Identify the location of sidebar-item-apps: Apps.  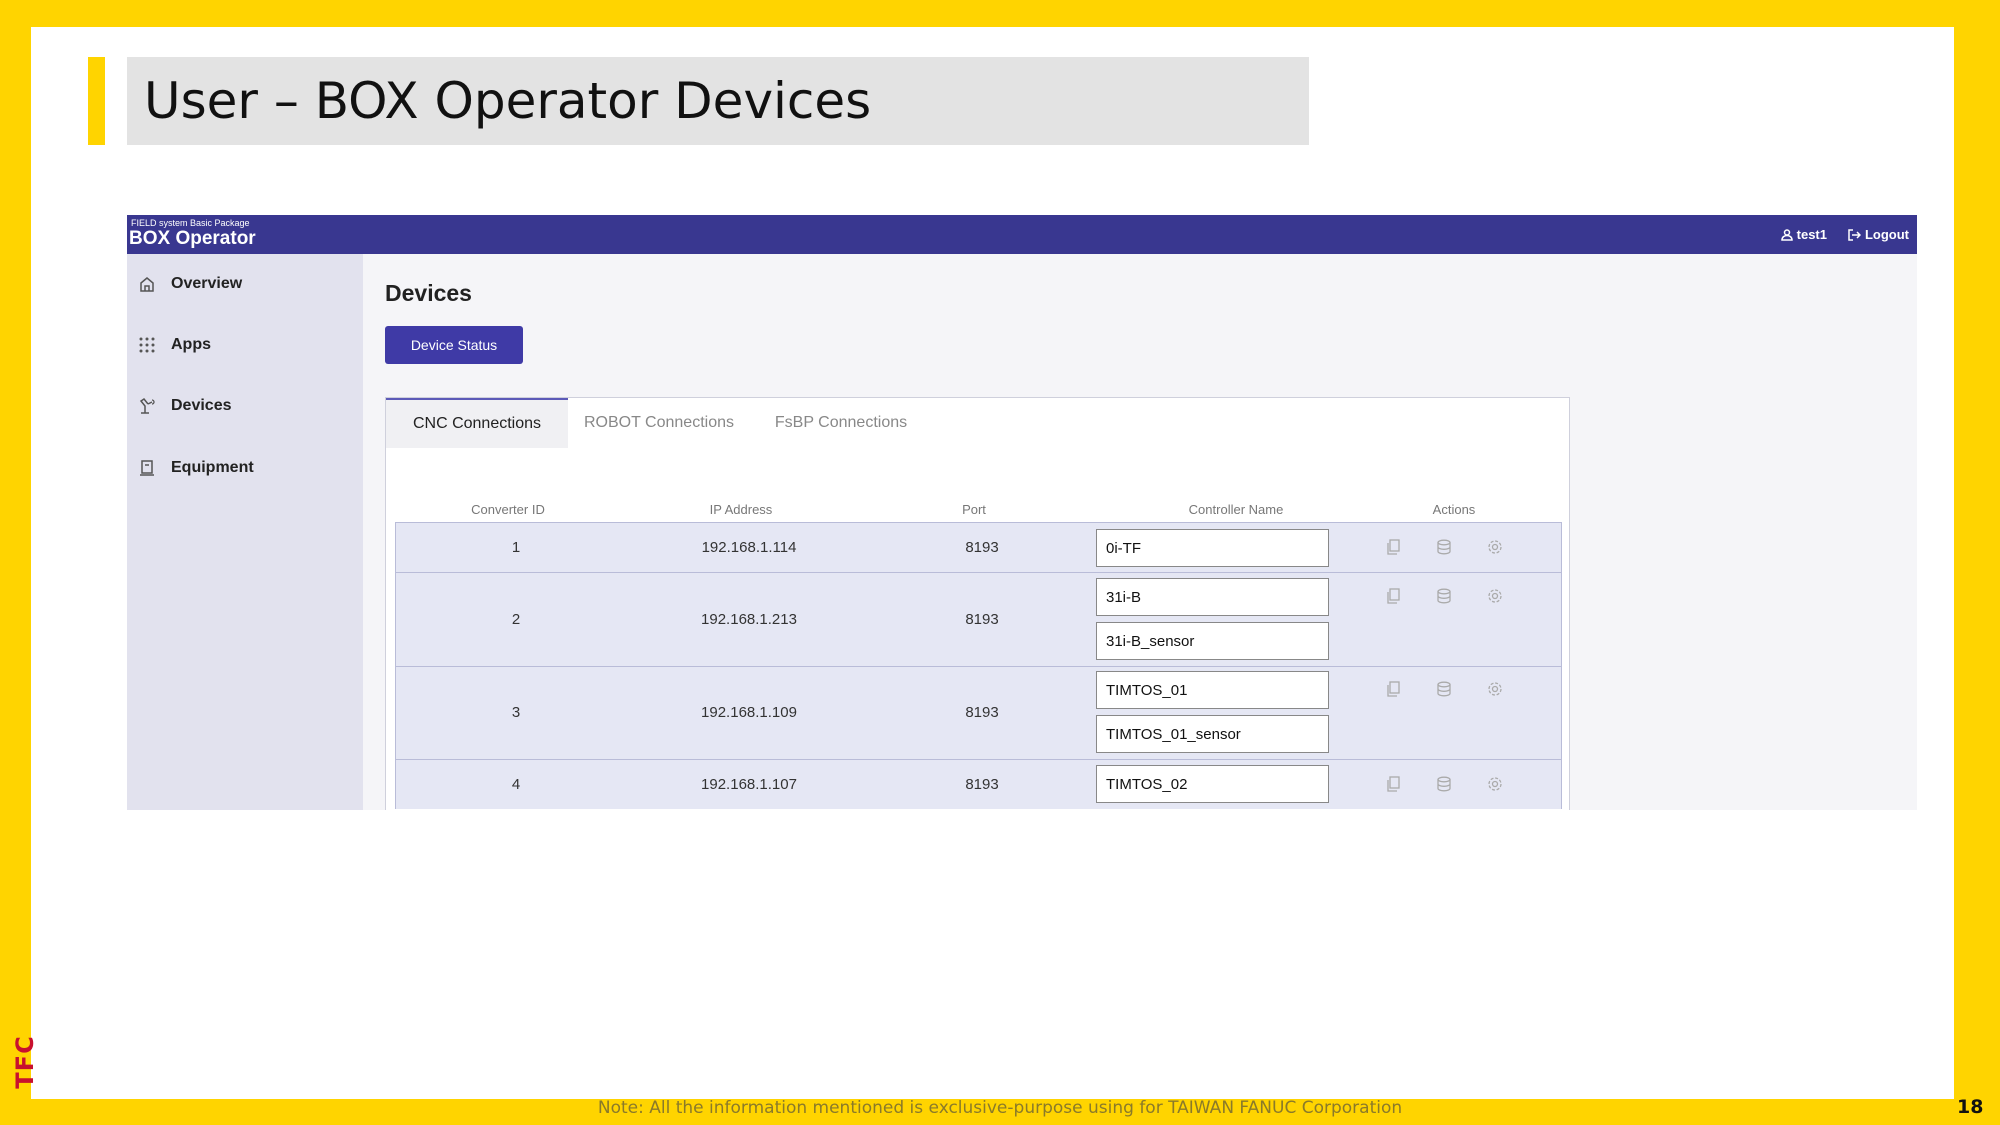
(174, 345).